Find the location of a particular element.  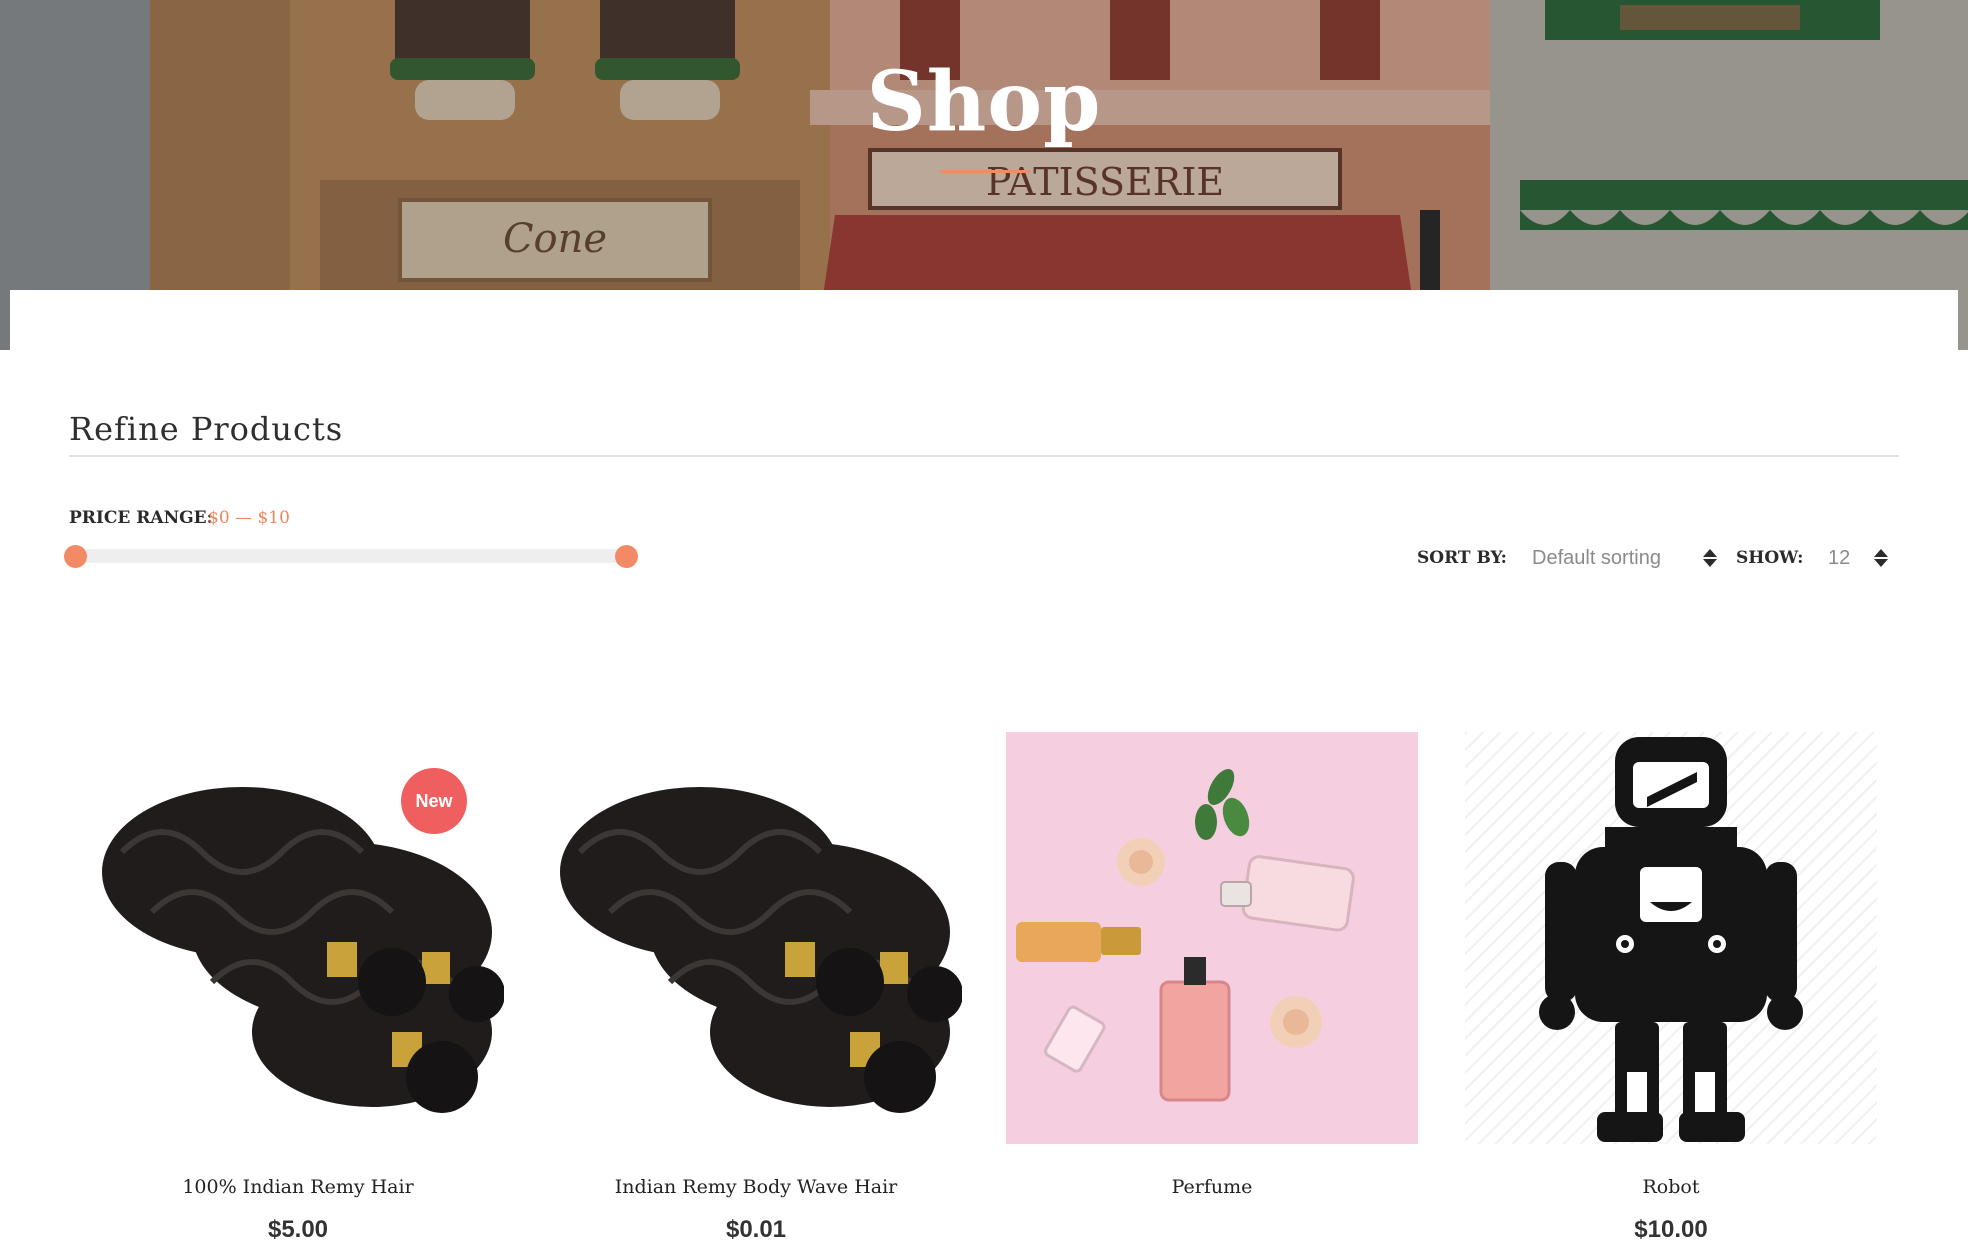

slider-max-handle is located at coordinates (626, 556).